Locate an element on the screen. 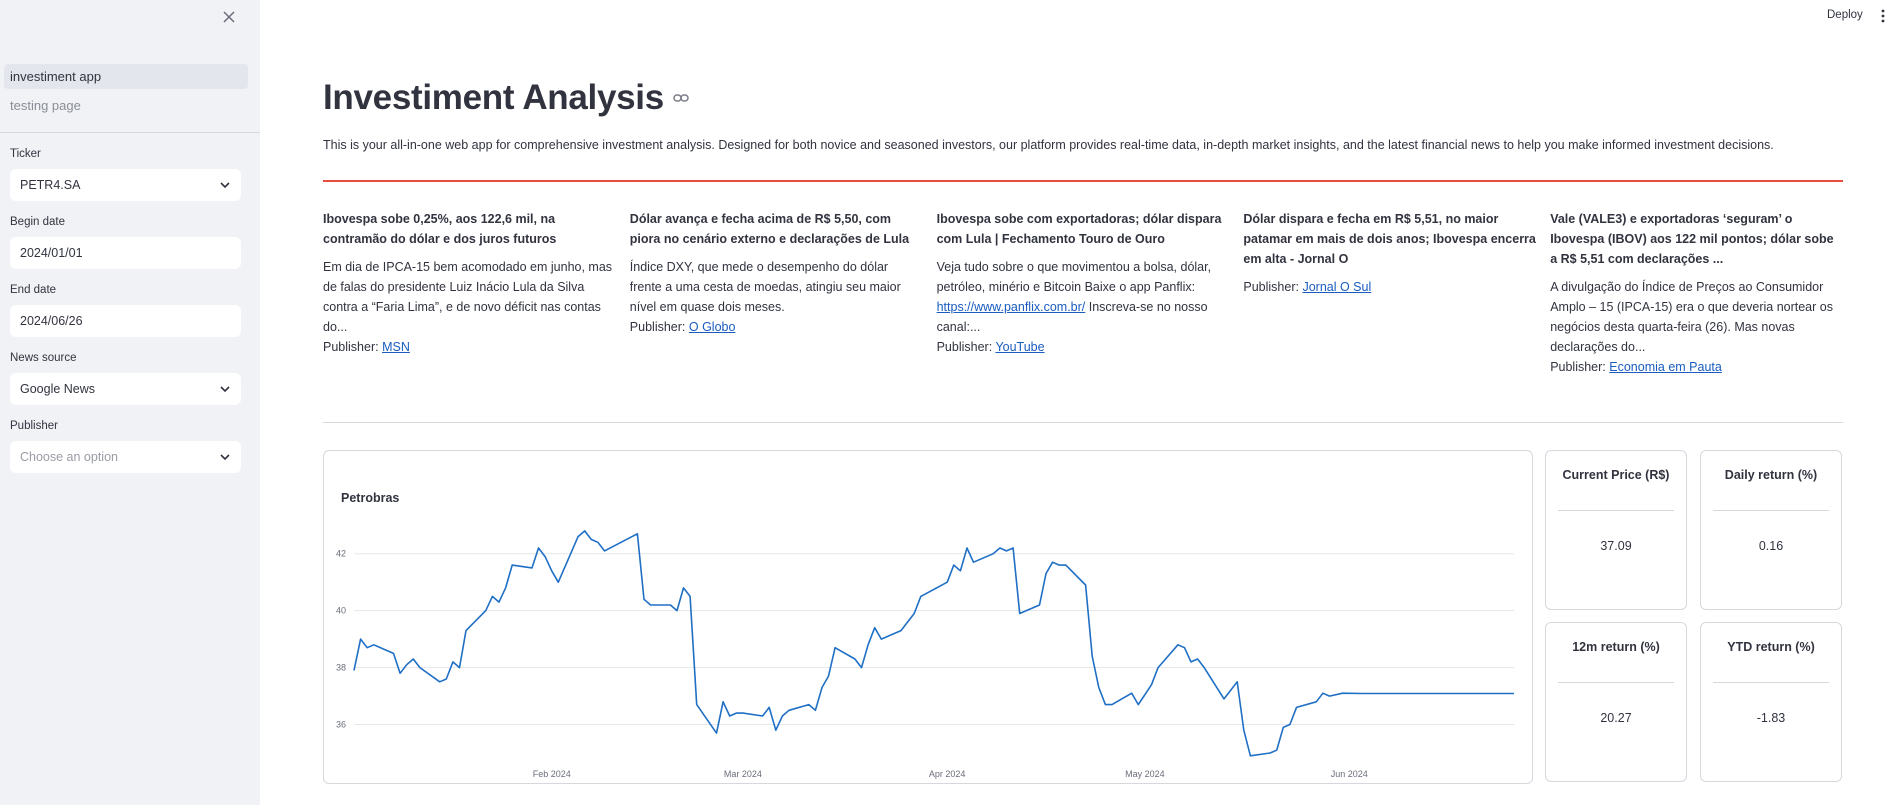  publisher-link: Economia em Pauta is located at coordinates (1665, 367).